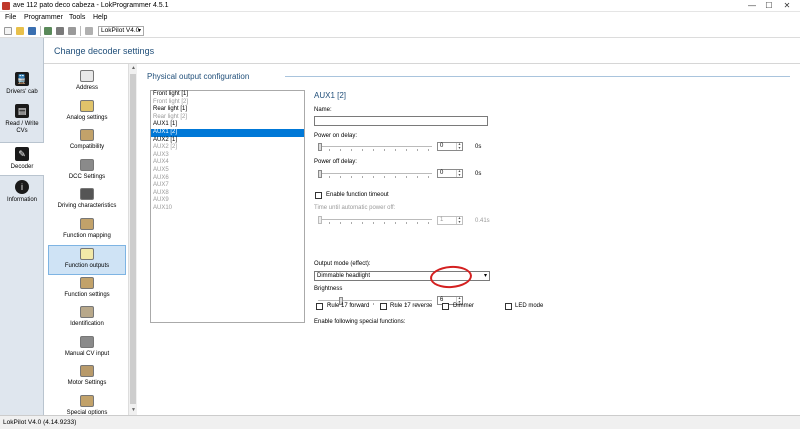 The image size is (800, 429). What do you see at coordinates (383, 306) in the screenshot?
I see `rule17-reverse-checkbox` at bounding box center [383, 306].